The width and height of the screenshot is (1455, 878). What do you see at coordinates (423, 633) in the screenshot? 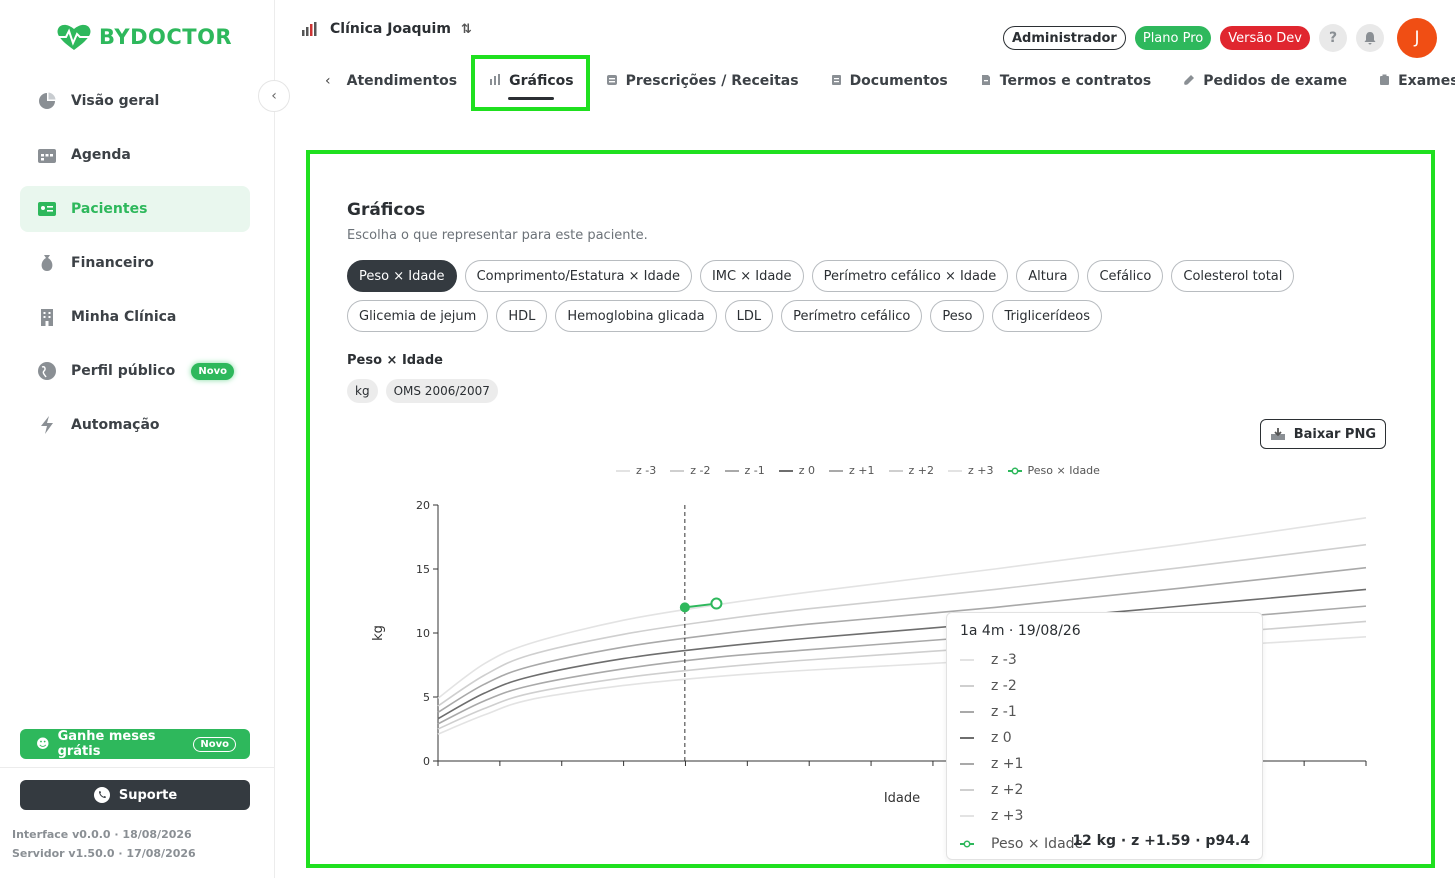
I see `y-tick-label: 10` at bounding box center [423, 633].